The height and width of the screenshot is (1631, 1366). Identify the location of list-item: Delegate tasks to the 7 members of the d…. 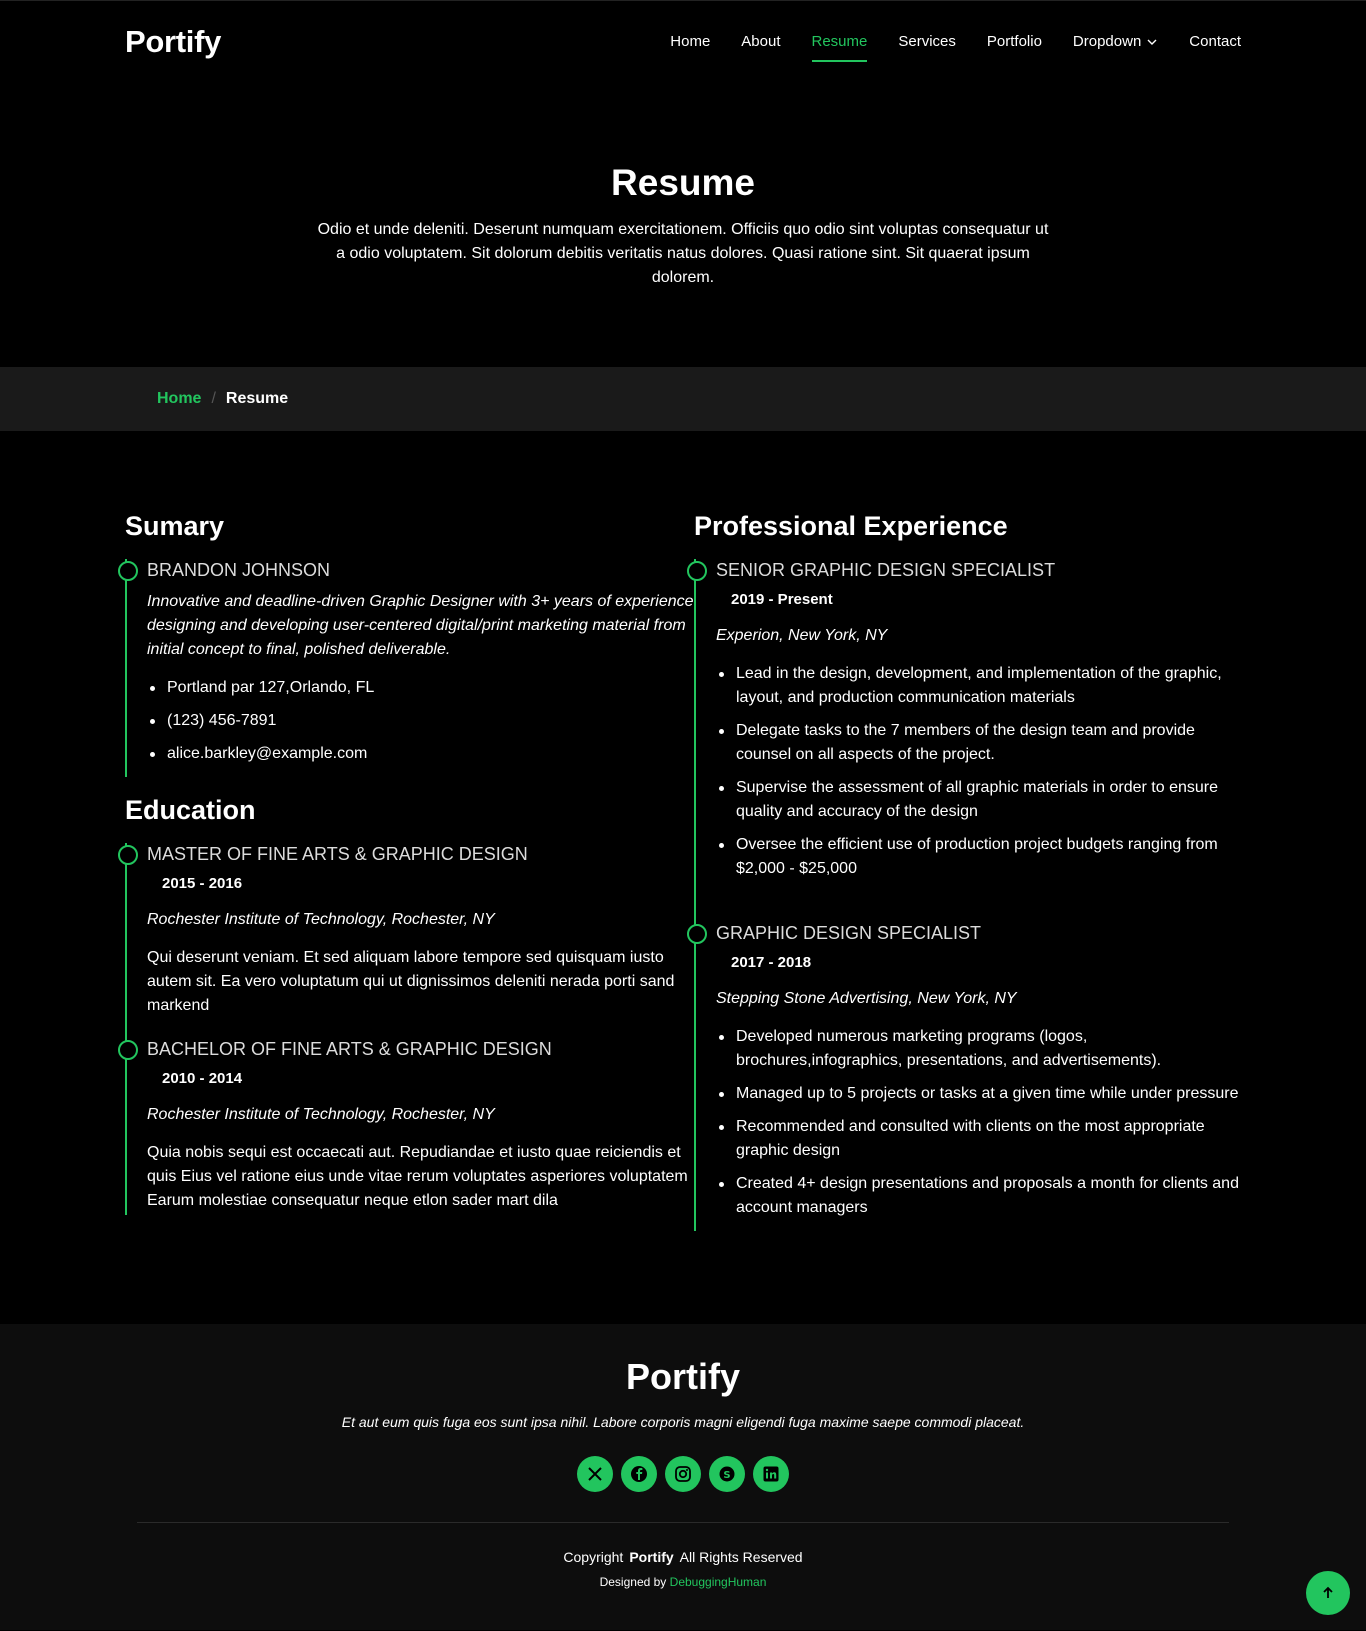
(978, 743).